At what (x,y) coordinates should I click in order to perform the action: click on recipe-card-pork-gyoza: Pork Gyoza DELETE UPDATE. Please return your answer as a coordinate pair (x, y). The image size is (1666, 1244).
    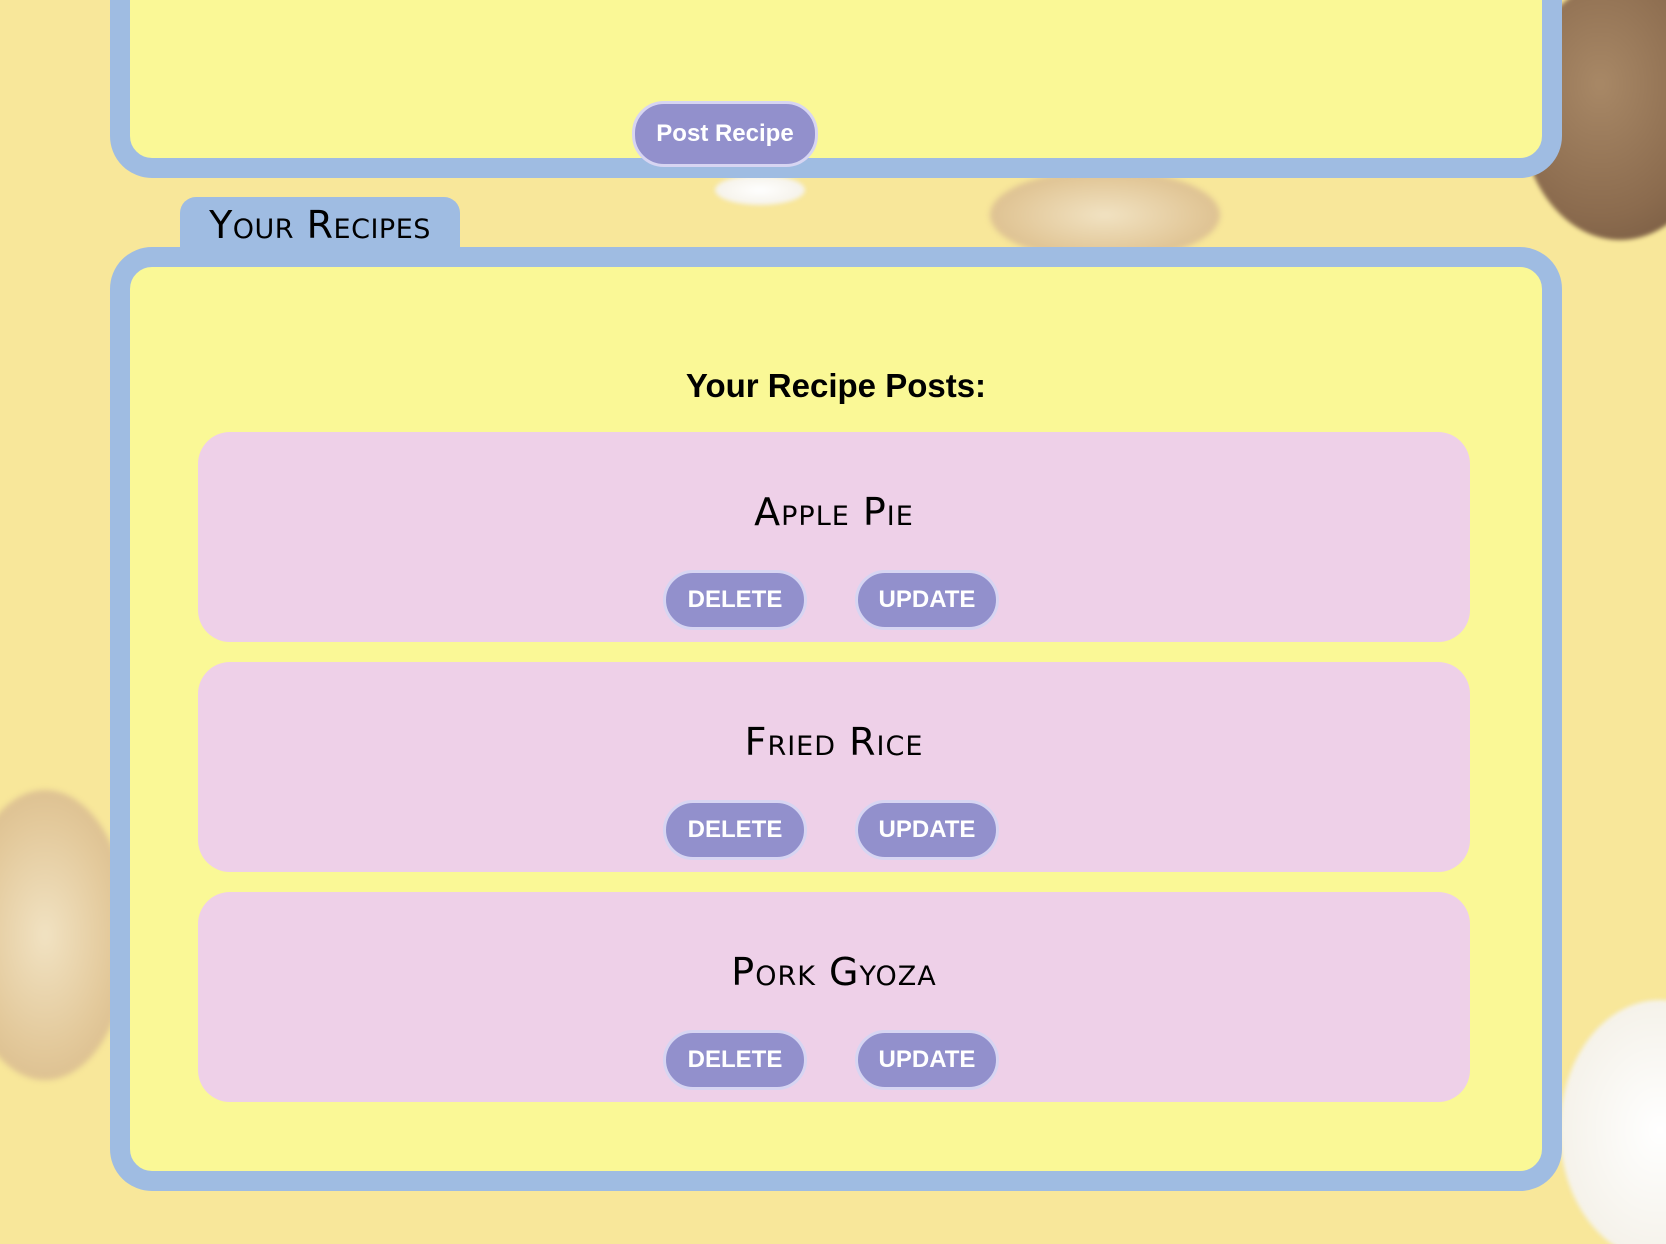
    Looking at the image, I should click on (834, 997).